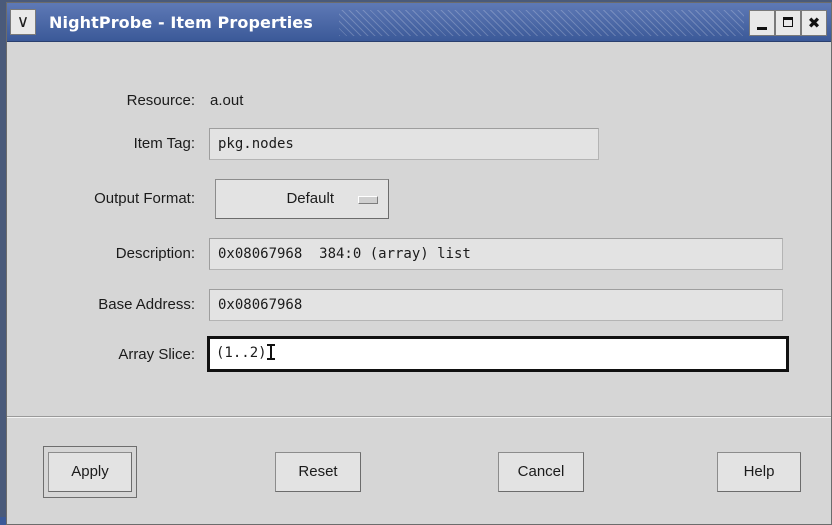 The width and height of the screenshot is (832, 525). I want to click on title-bar-pattern, so click(541, 23).